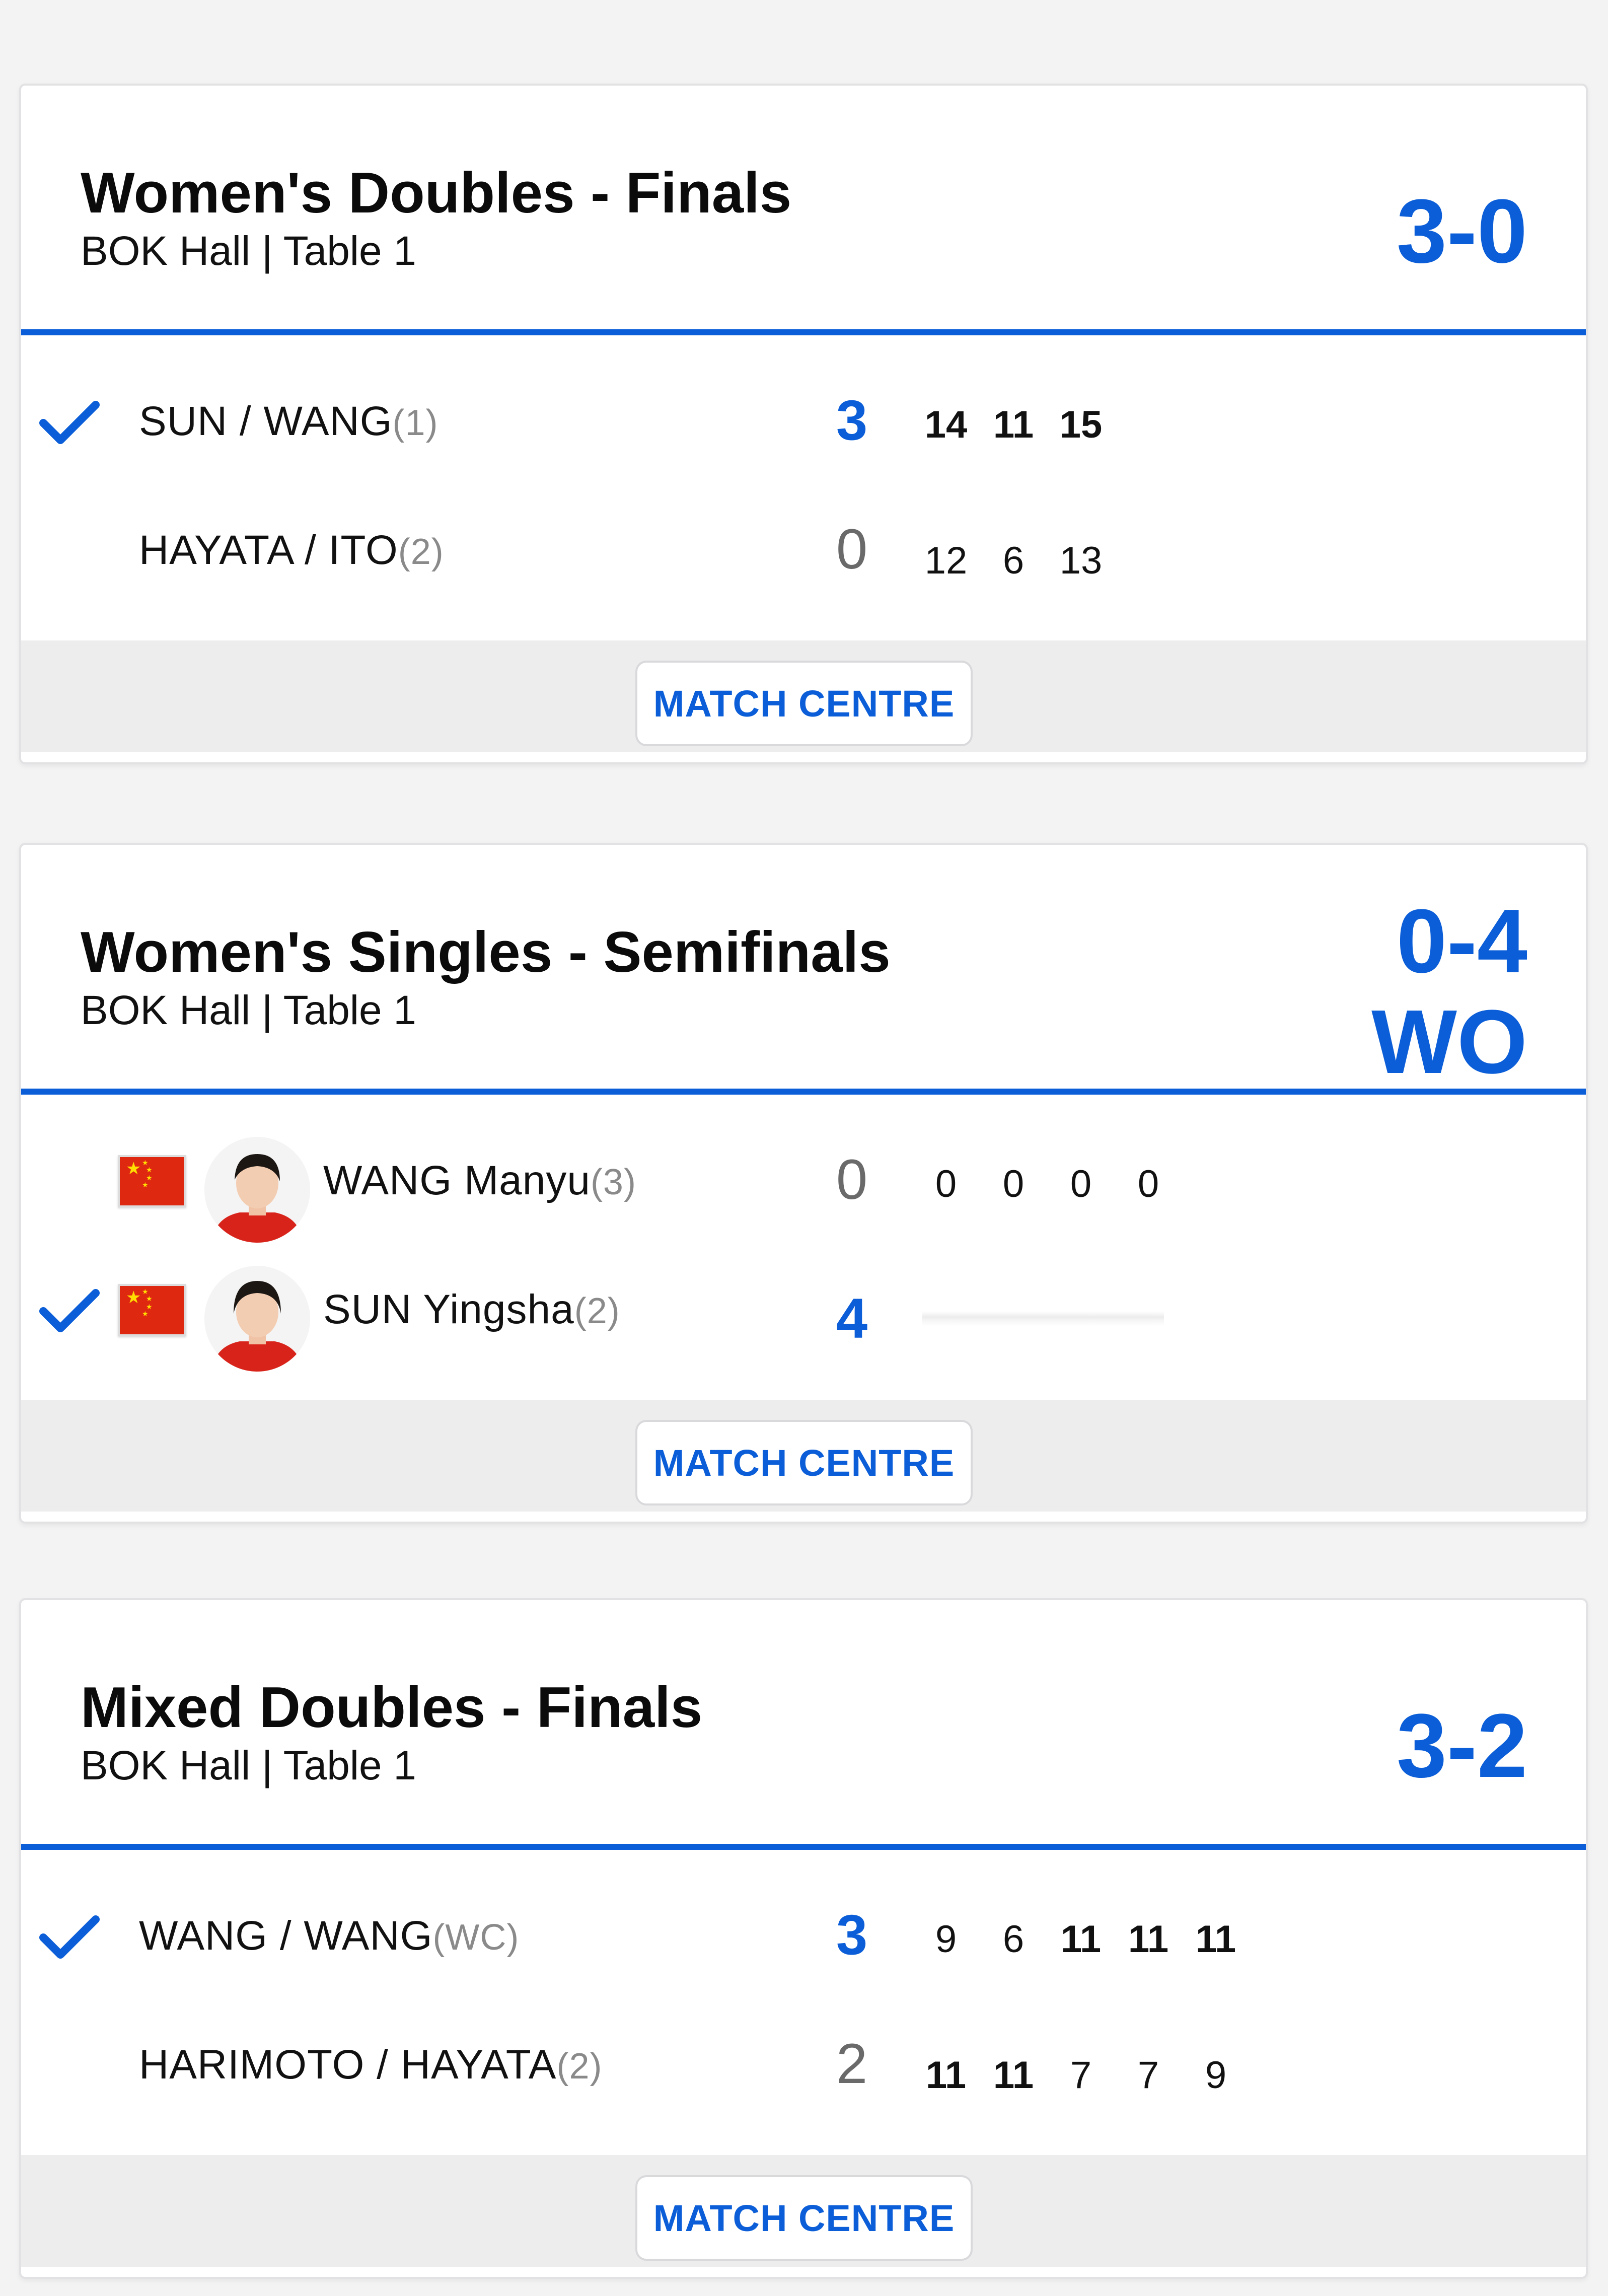 Image resolution: width=1608 pixels, height=2296 pixels. Describe the element at coordinates (803, 546) in the screenshot. I see `player-row: HAYATA / ITO(2) 0 12 6 13` at that location.